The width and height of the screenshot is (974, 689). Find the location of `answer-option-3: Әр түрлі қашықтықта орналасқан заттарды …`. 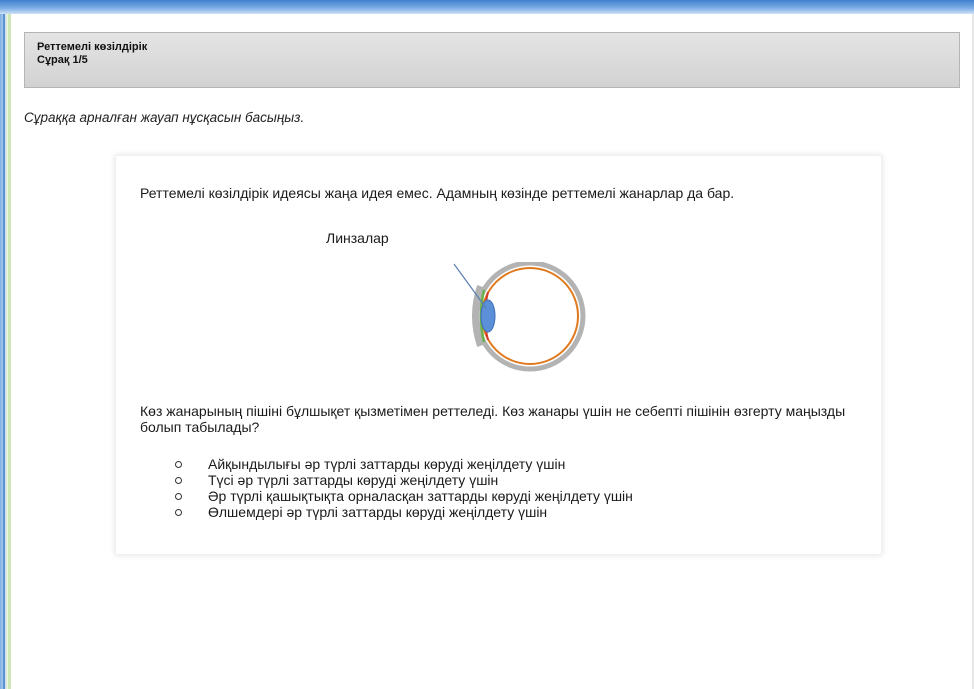

answer-option-3: Әр түрлі қашықтықта орналасқан заттарды … is located at coordinates (404, 496).